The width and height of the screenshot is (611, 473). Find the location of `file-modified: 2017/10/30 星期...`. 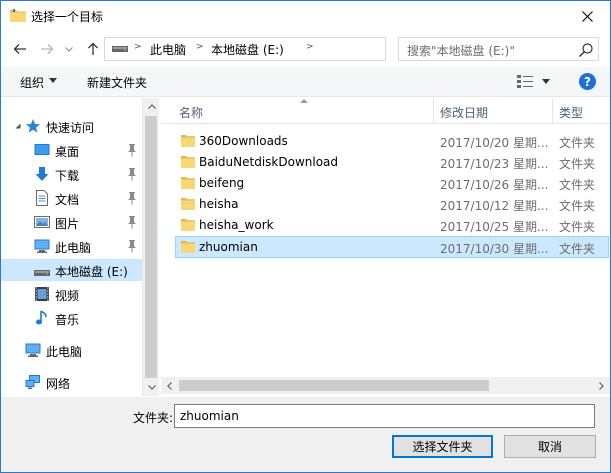

file-modified: 2017/10/30 星期... is located at coordinates (494, 249).